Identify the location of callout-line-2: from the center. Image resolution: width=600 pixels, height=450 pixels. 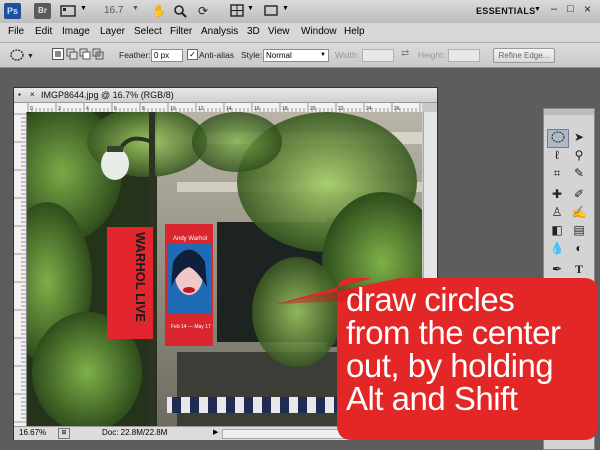
(453, 332).